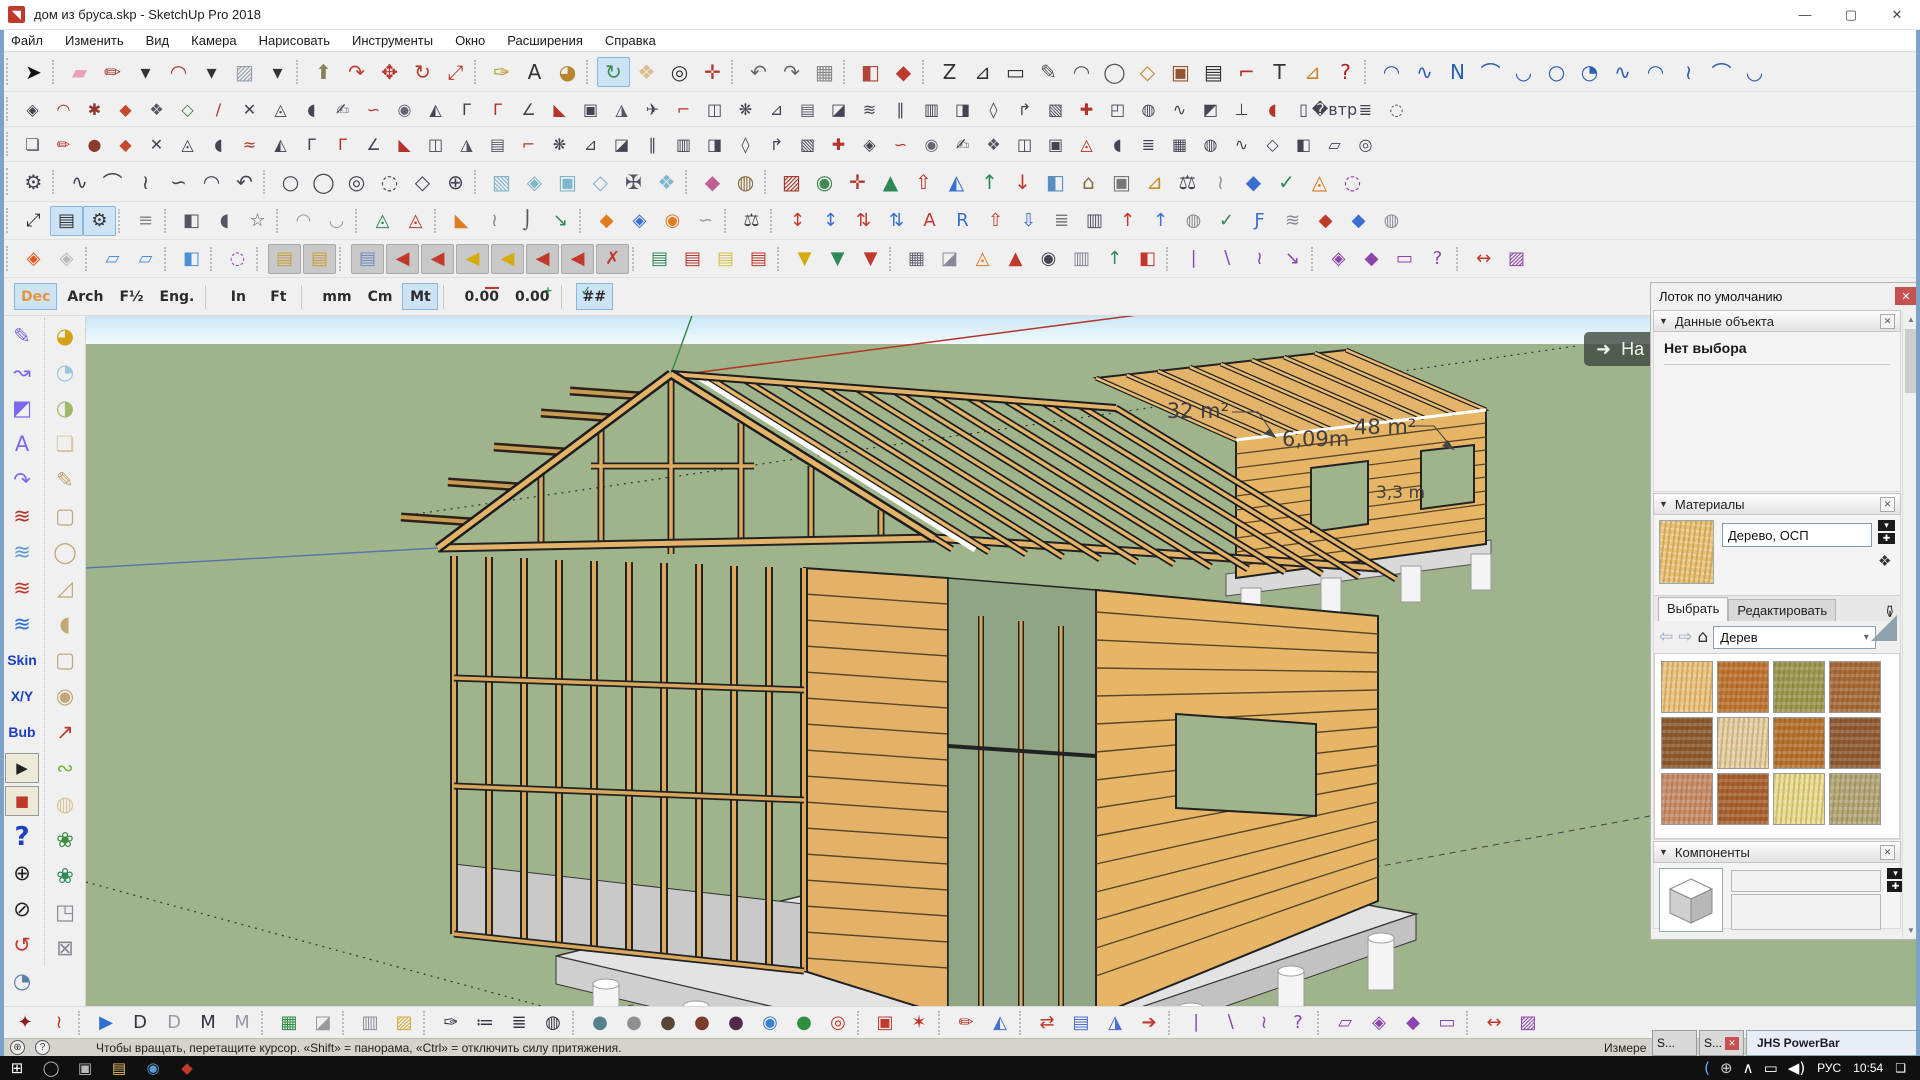 This screenshot has height=1080, width=1920. What do you see at coordinates (389, 182) in the screenshot?
I see `toolbar-icon: ◌` at bounding box center [389, 182].